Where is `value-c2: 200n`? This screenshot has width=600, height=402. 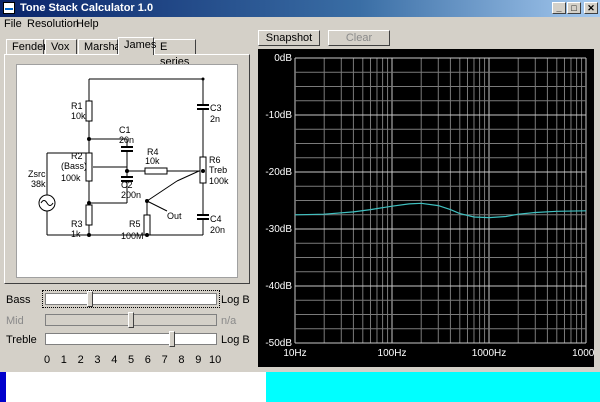
value-c2: 200n is located at coordinates (131, 195).